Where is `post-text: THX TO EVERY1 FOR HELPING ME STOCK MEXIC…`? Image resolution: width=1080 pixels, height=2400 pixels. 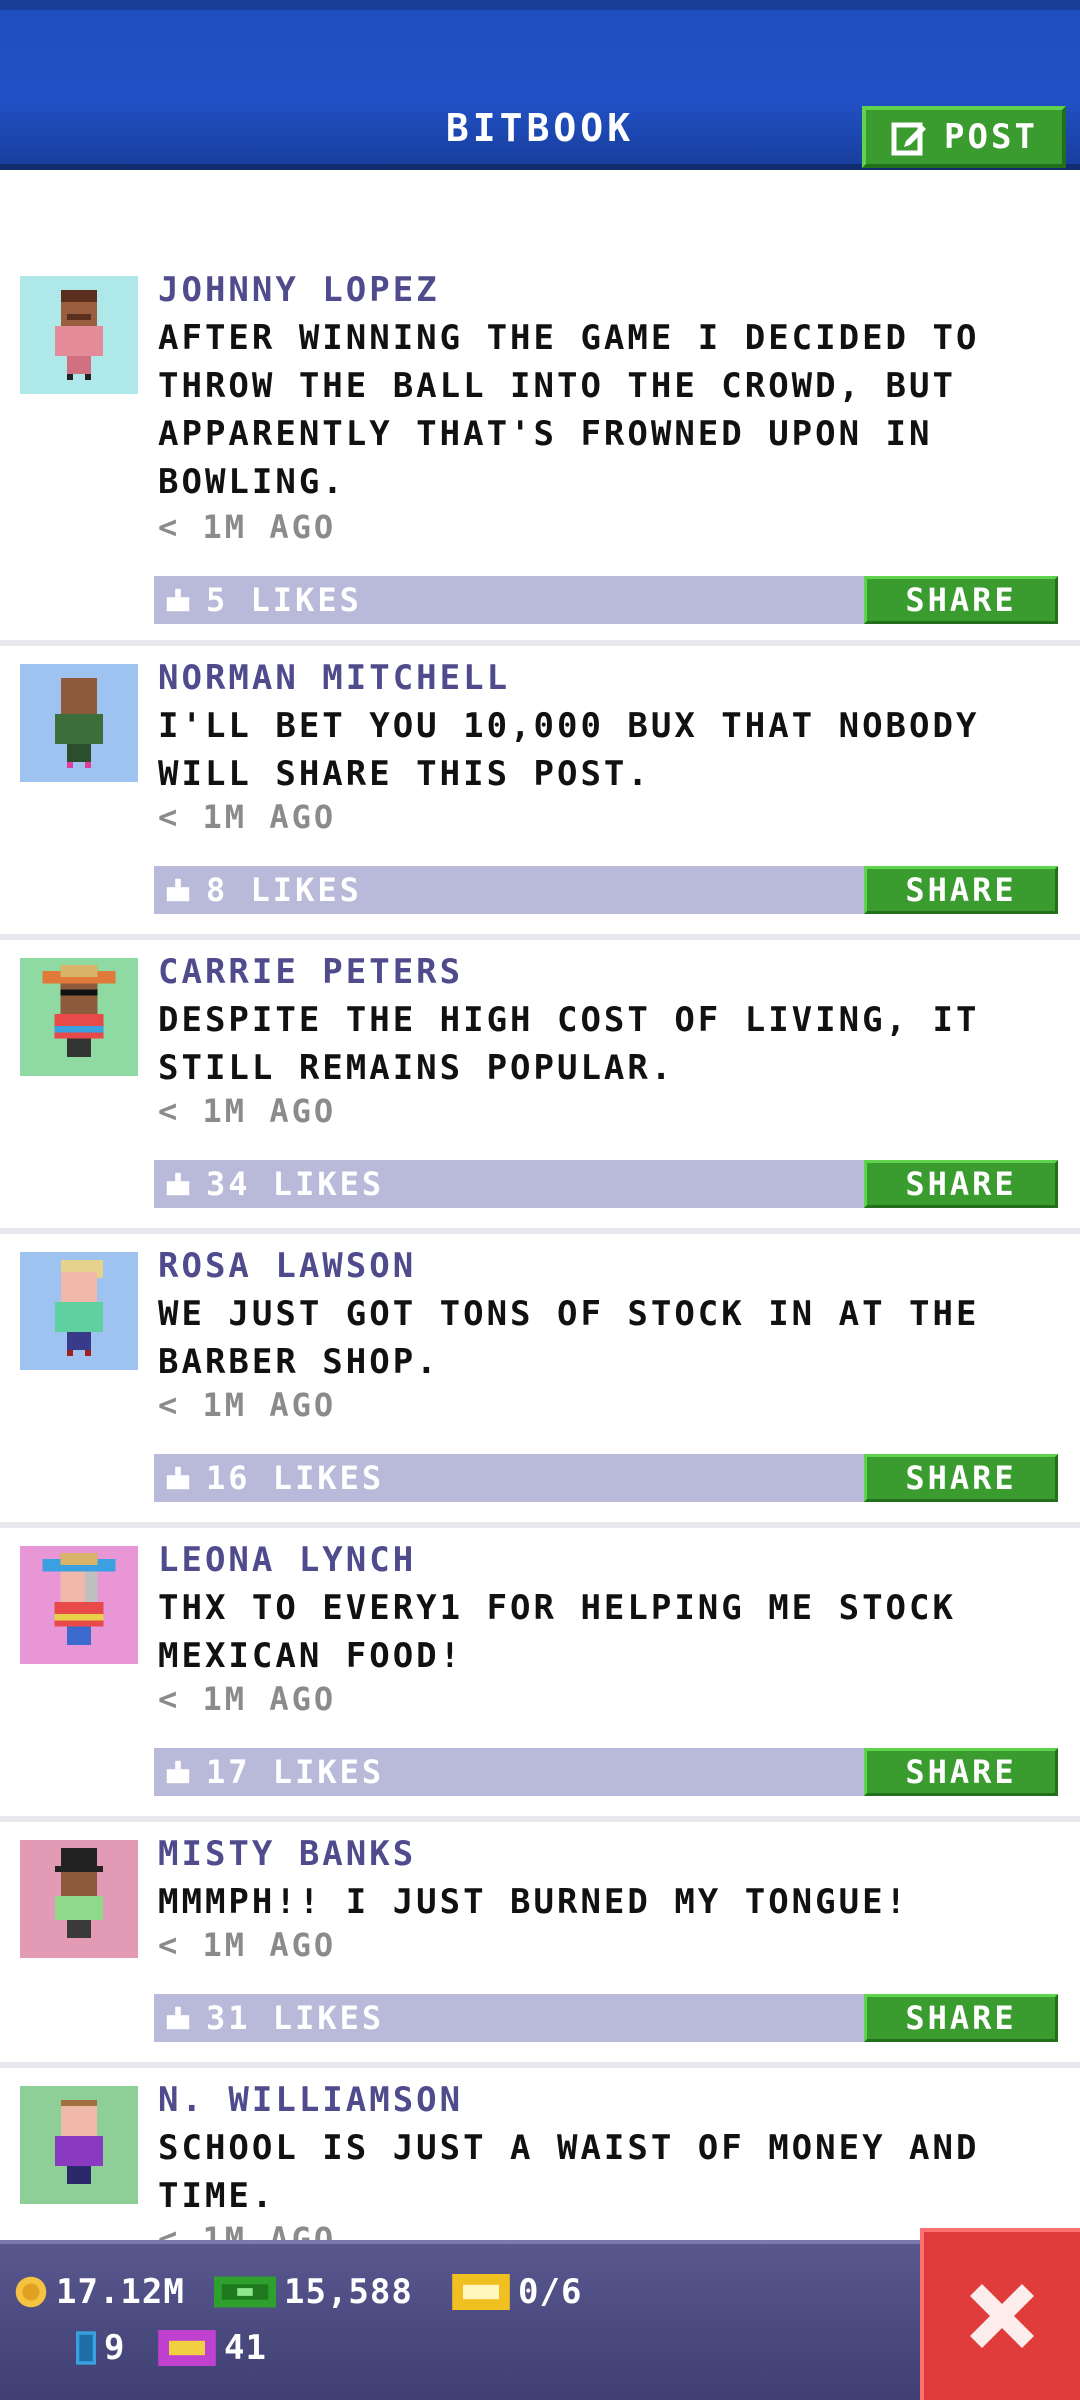
post-text: THX TO EVERY1 FOR HELPING ME STOCK MEXIC… is located at coordinates (557, 1632).